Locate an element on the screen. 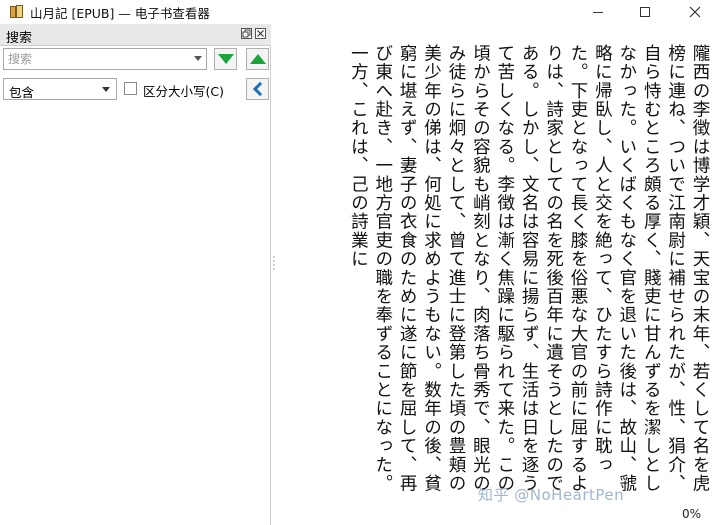 The width and height of the screenshot is (720, 525). splitter-handle is located at coordinates (274, 263).